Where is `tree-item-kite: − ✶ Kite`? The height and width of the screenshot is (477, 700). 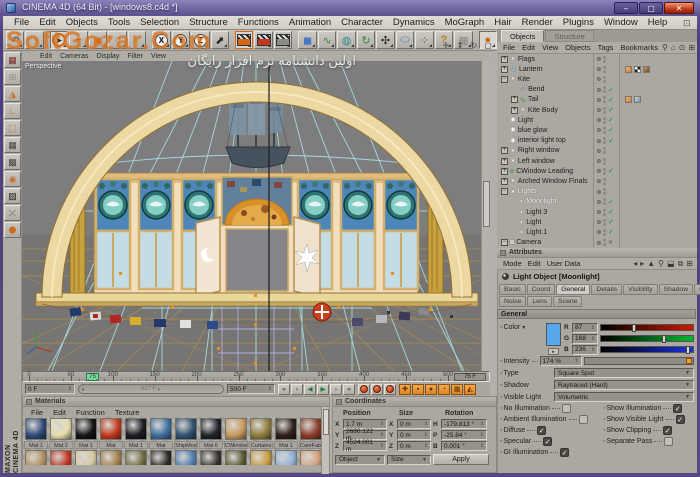 tree-item-kite: − ✶ Kite is located at coordinates (597, 79).